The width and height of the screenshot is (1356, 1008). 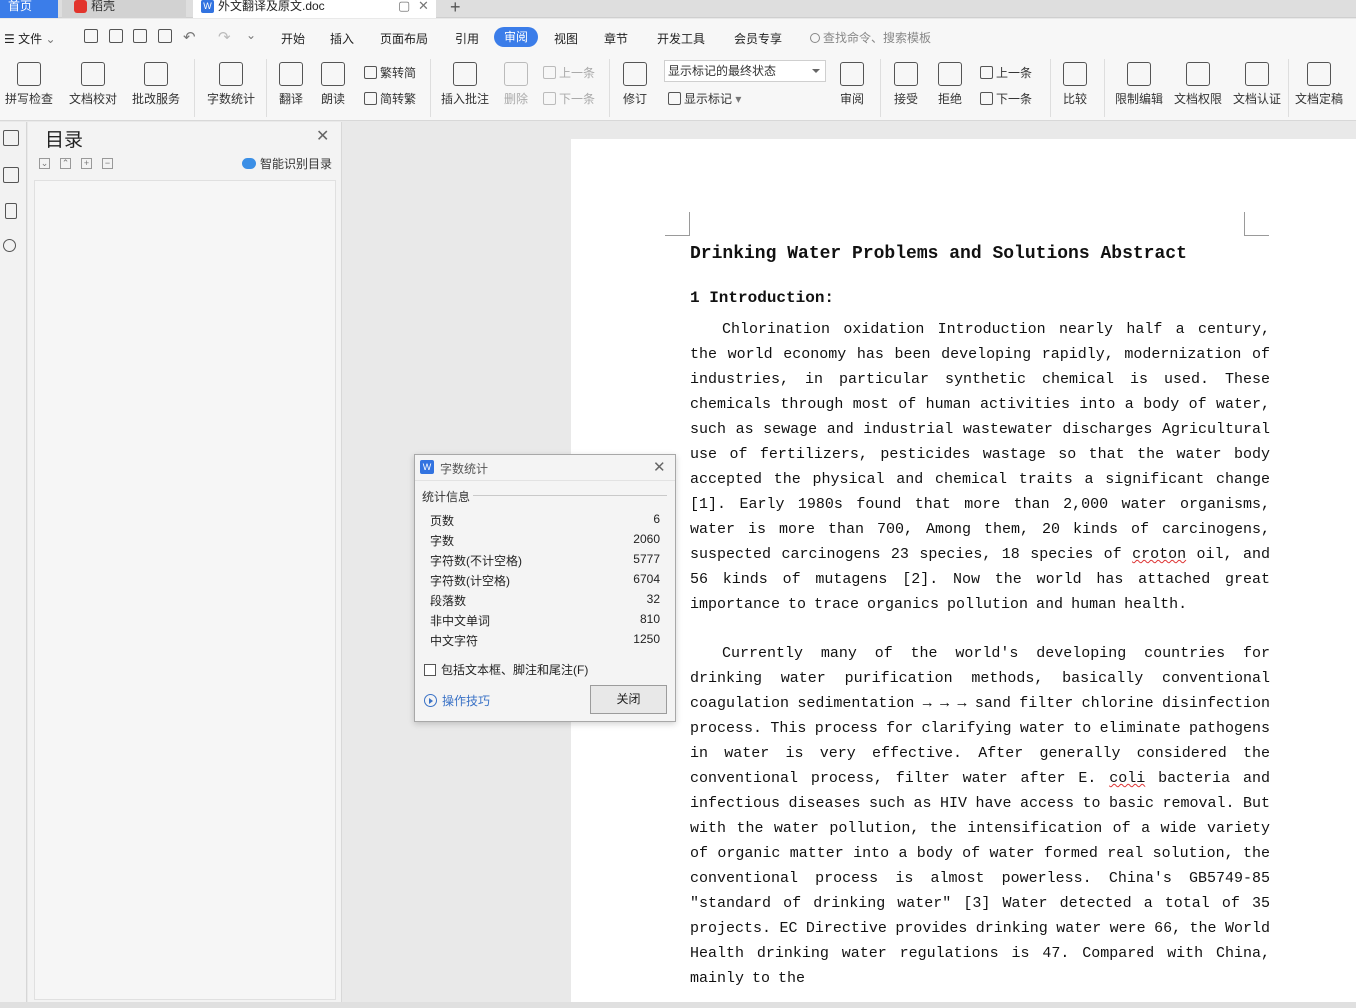 I want to click on close-tab-icon: ✕, so click(x=423, y=6).